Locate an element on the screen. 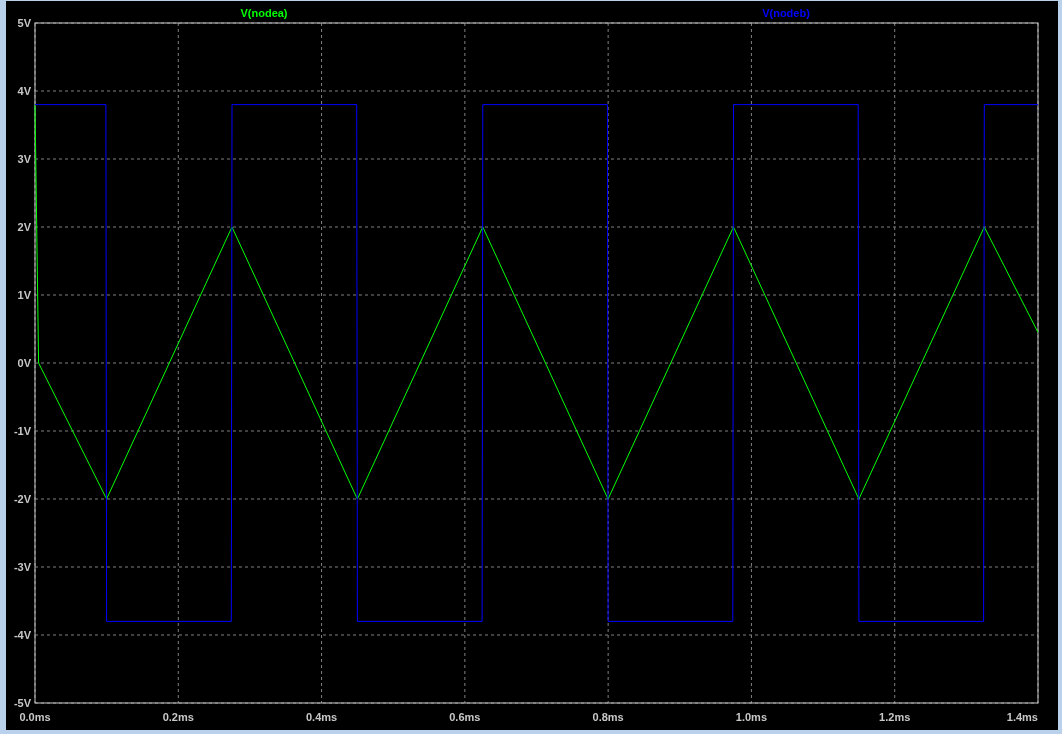 The width and height of the screenshot is (1062, 734). x-axis-label: 0.2ms is located at coordinates (178, 717).